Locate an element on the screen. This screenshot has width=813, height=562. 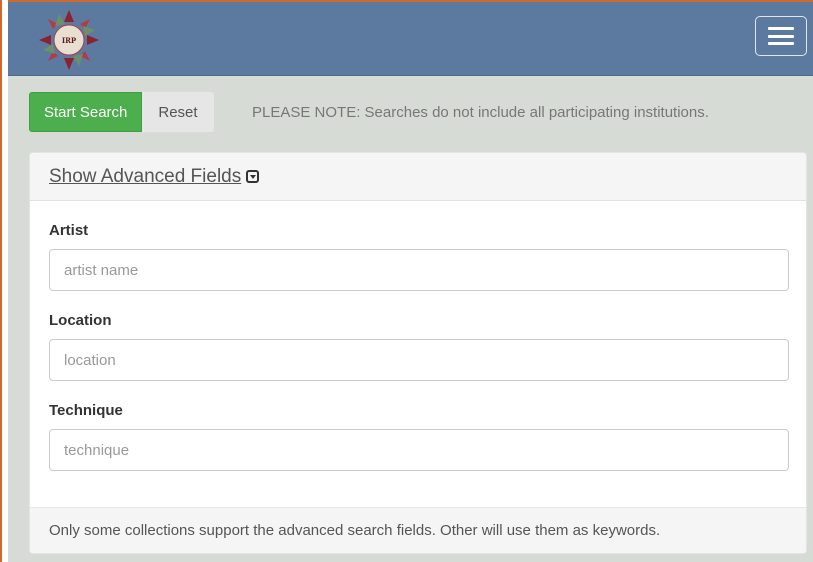
artist-field-group: Artist is located at coordinates (419, 256).